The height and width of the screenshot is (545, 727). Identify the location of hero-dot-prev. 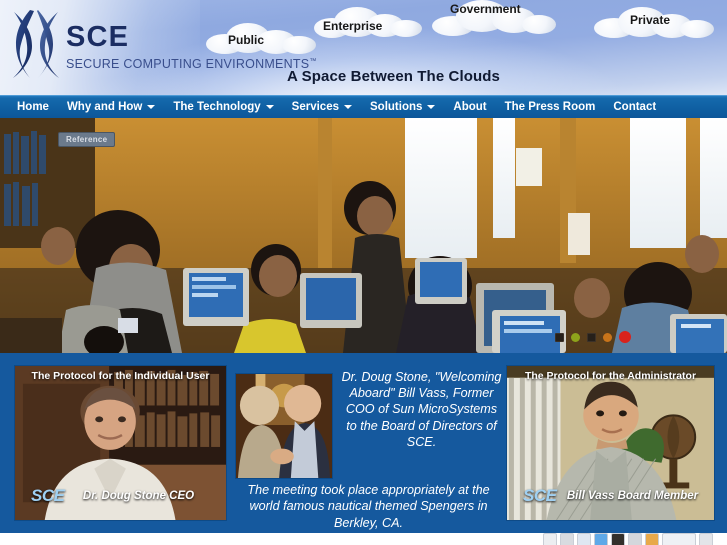
(559, 337).